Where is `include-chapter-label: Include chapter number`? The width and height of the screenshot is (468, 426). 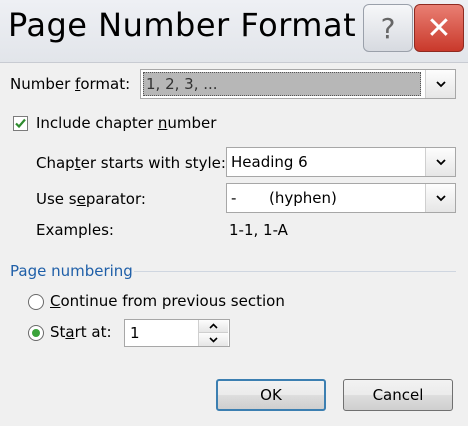 include-chapter-label: Include chapter number is located at coordinates (126, 123).